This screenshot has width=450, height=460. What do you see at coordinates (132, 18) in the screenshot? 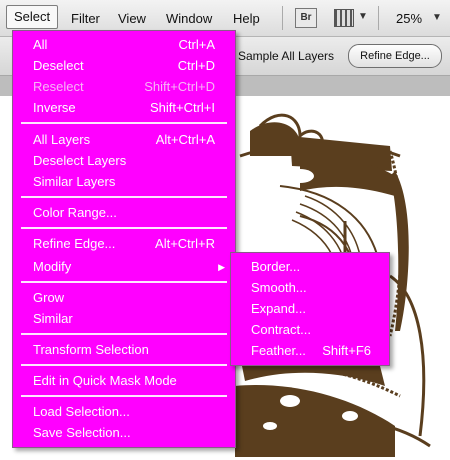
I see `menu-view: View` at bounding box center [132, 18].